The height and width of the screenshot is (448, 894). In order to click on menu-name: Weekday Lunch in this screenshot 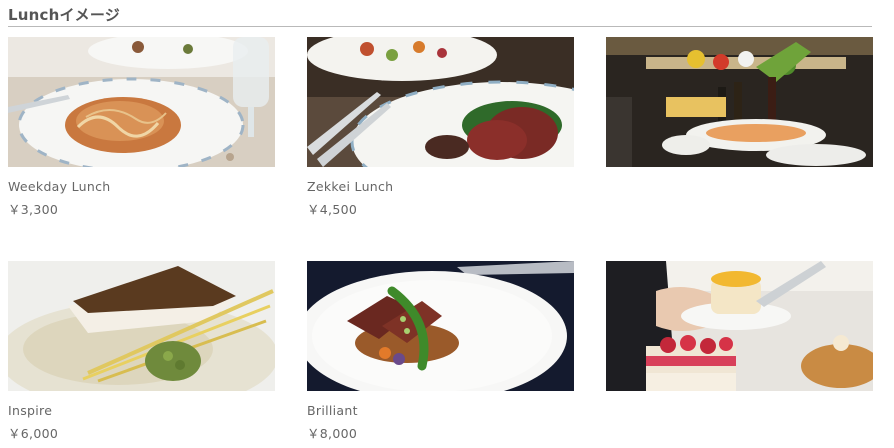, I will do `click(59, 186)`.